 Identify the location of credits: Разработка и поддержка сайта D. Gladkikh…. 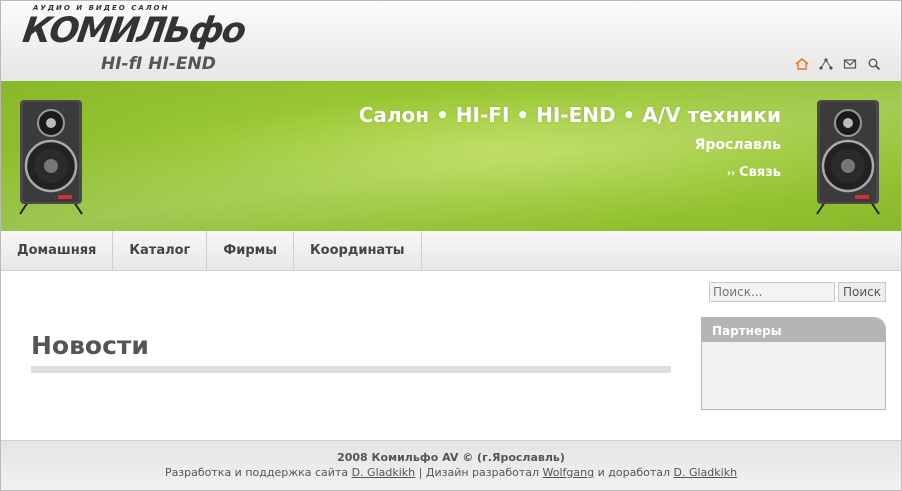
(451, 472).